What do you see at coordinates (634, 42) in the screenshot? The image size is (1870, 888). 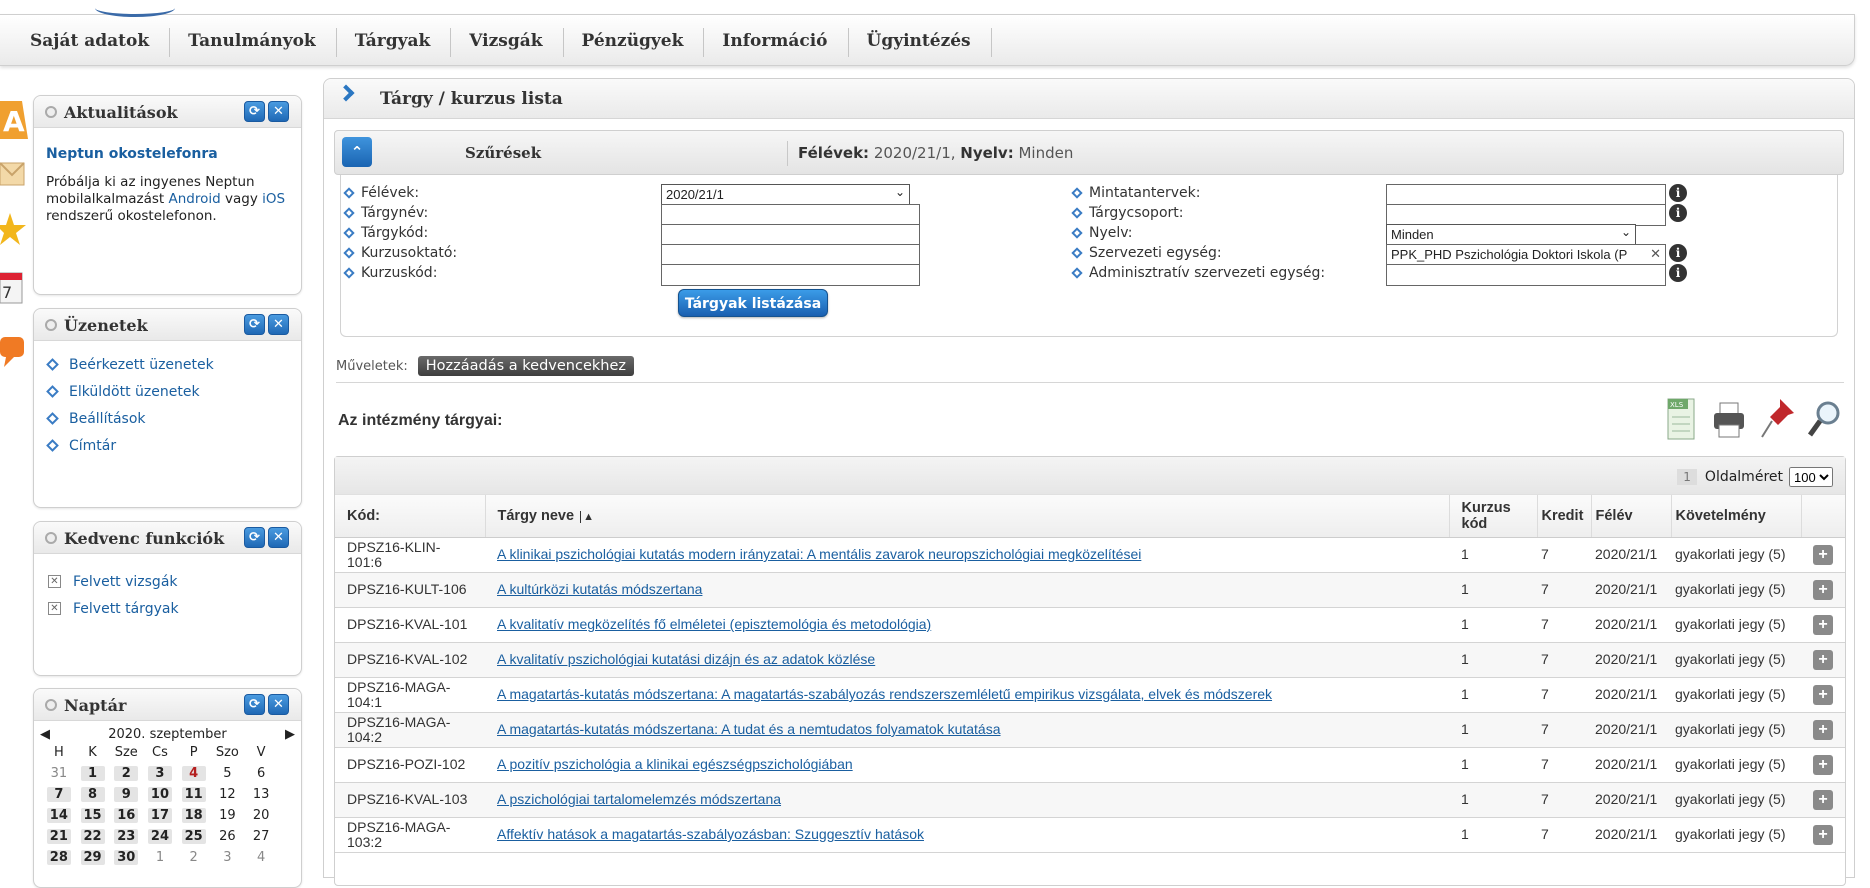 I see `nav-item: Pénzügyek` at bounding box center [634, 42].